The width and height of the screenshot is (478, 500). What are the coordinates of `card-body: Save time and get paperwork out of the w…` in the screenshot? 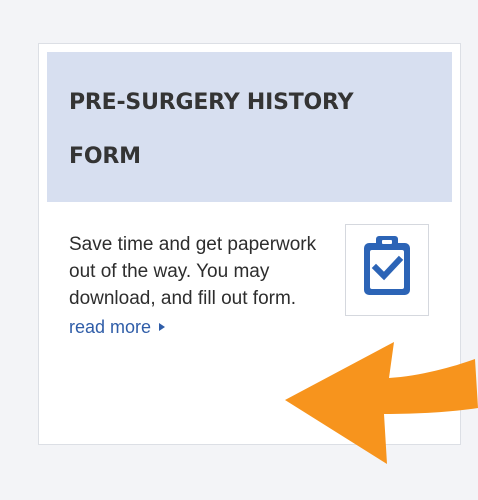 It's located at (195, 286).